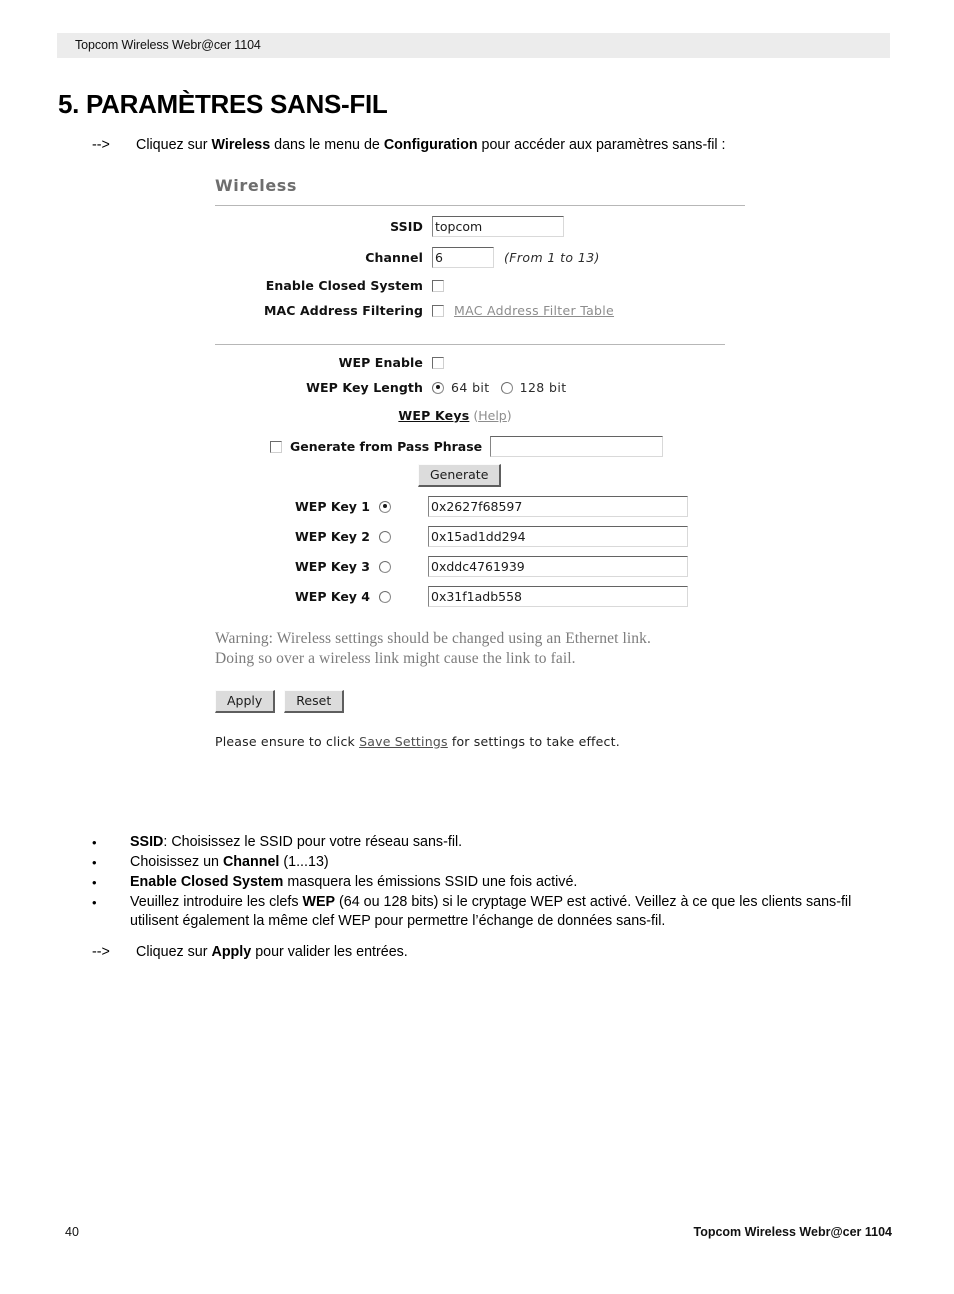 This screenshot has height=1294, width=954. What do you see at coordinates (332, 536) in the screenshot?
I see `wep-key-2-label: WEP Key 2` at bounding box center [332, 536].